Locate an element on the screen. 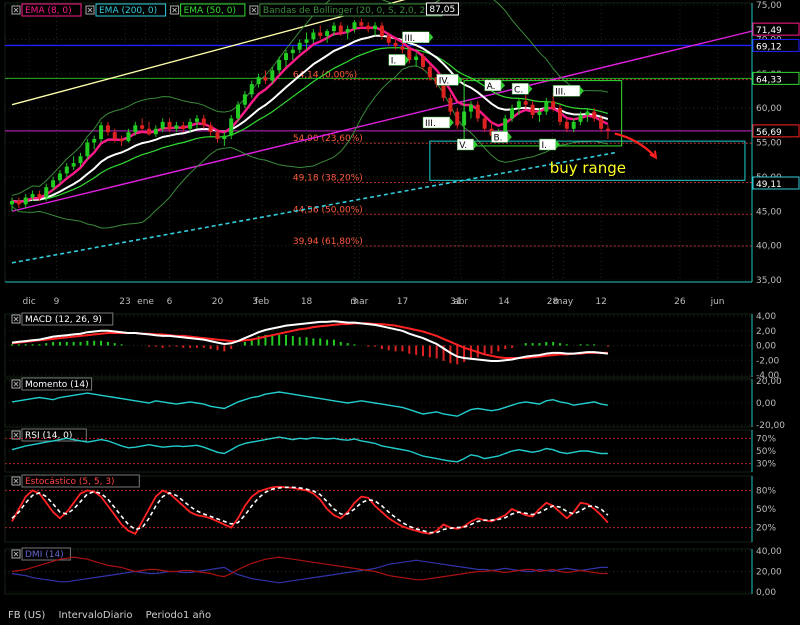 This screenshot has height=625, width=800. subpanel-y-tick: 20,00 is located at coordinates (769, 573).